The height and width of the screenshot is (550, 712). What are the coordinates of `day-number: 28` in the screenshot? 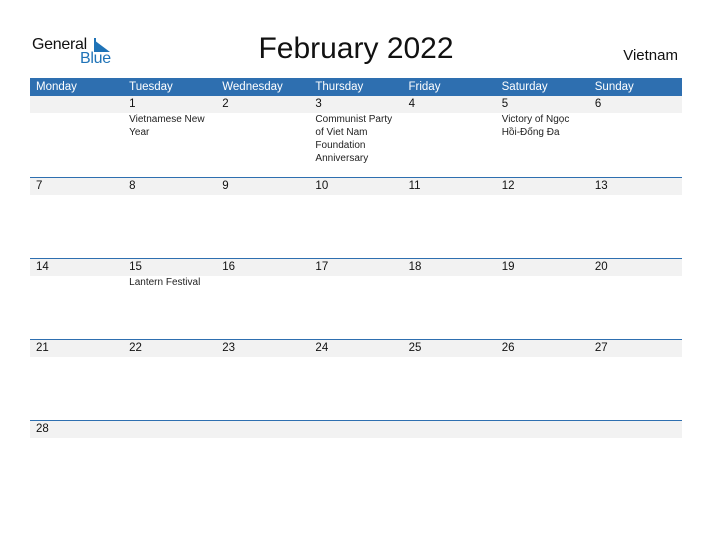 It's located at (42, 429).